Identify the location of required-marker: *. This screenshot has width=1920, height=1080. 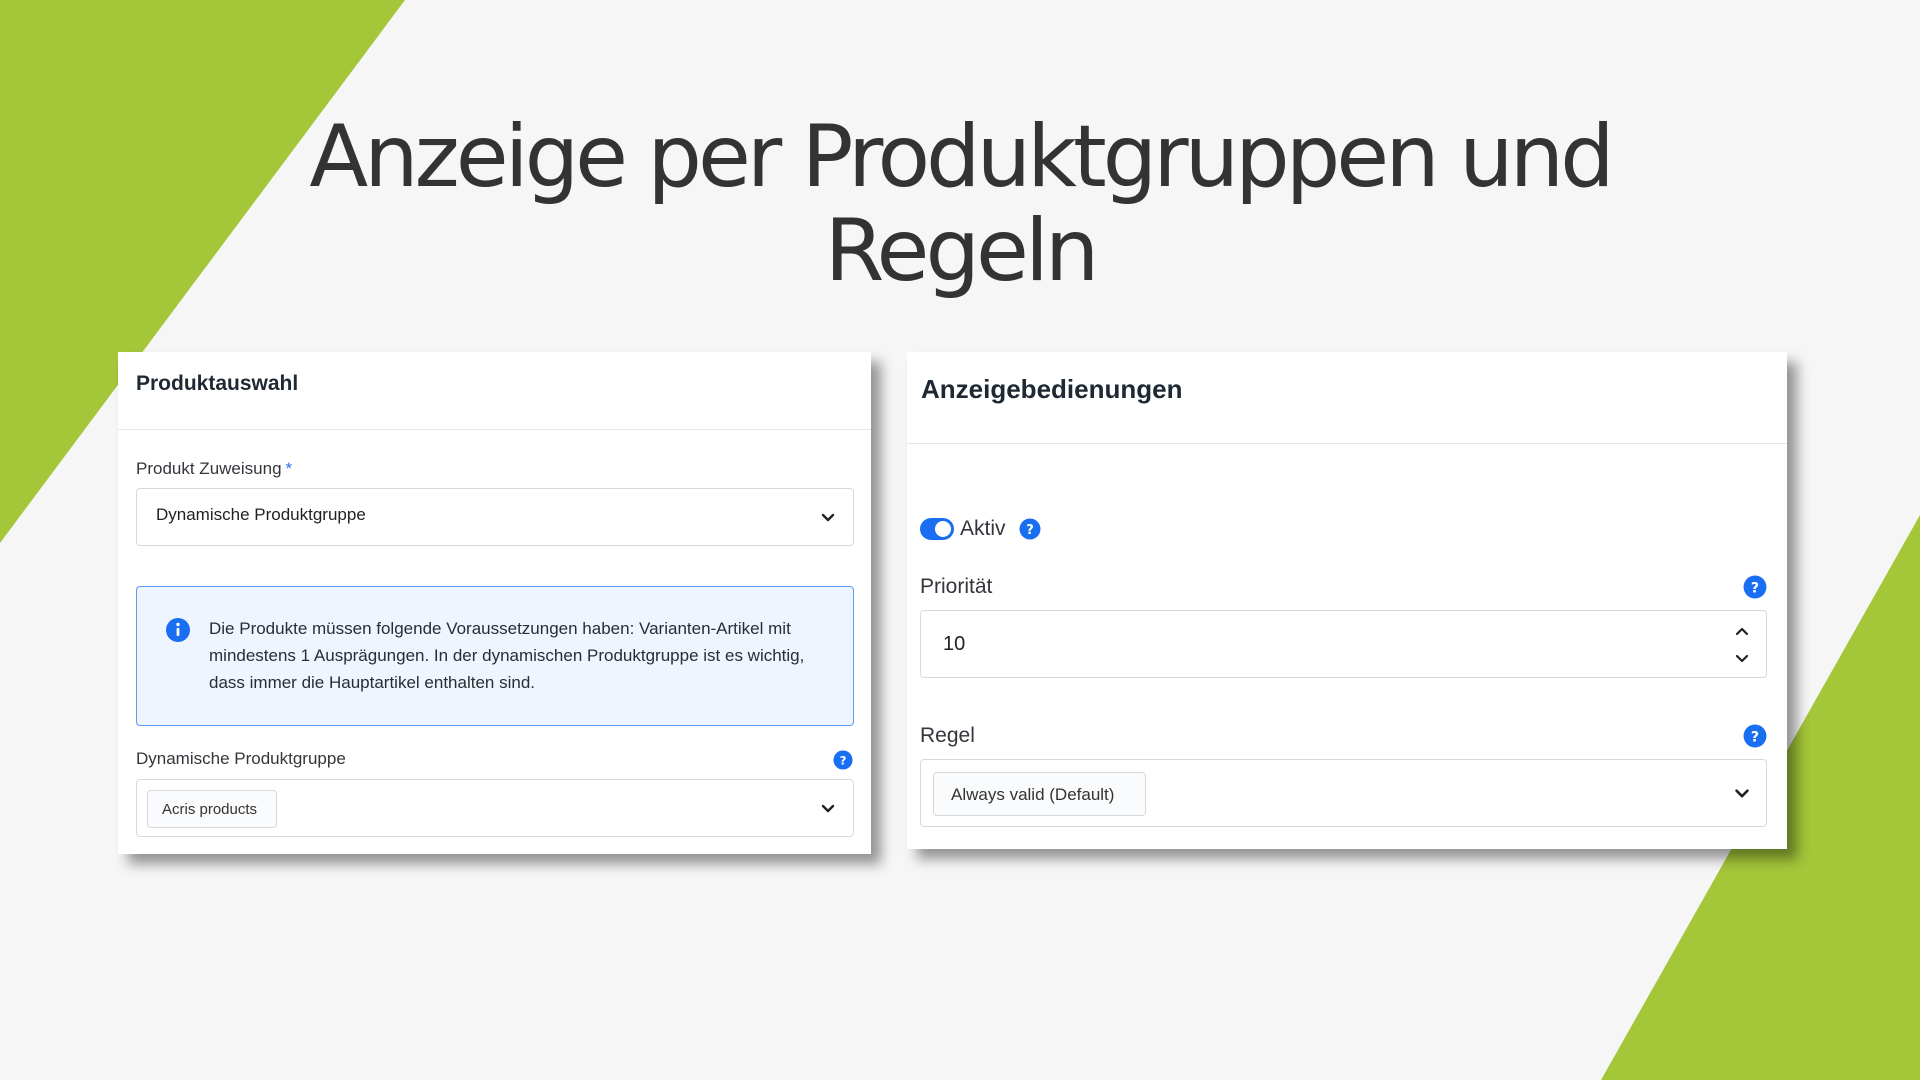
(289, 468).